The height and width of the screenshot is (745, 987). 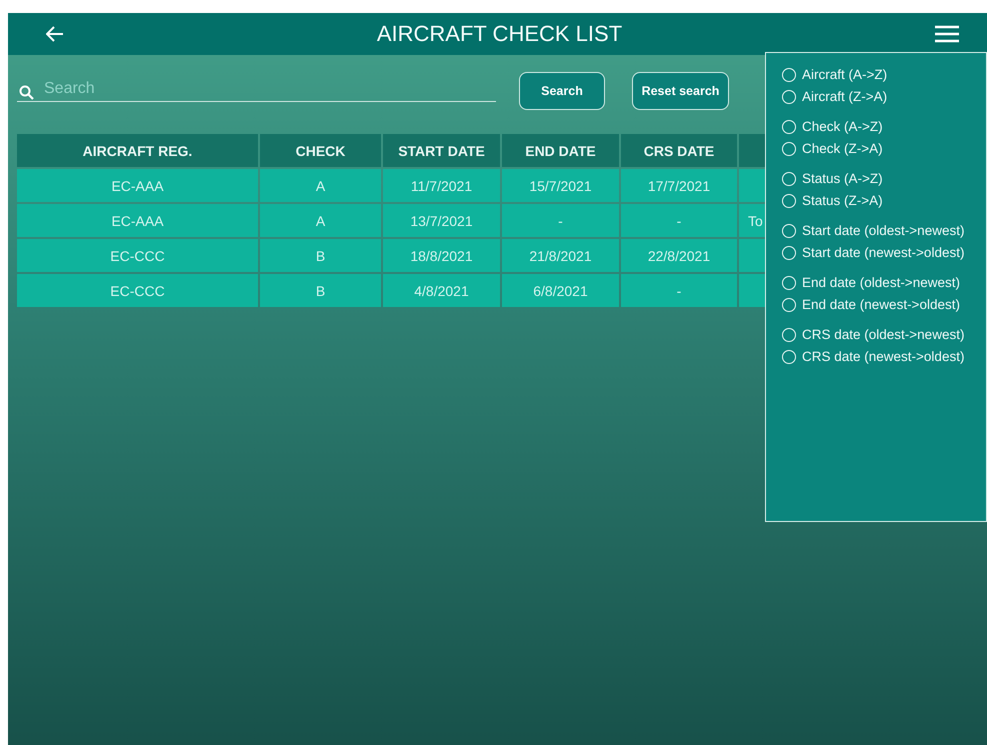 I want to click on sort-option: CRS date (oldest->newest), so click(x=884, y=334).